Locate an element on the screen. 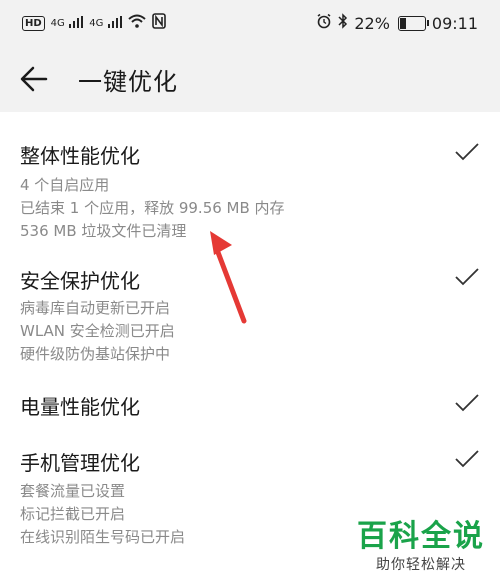 This screenshot has width=500, height=588. annotation-arrow-icon is located at coordinates (228, 277).